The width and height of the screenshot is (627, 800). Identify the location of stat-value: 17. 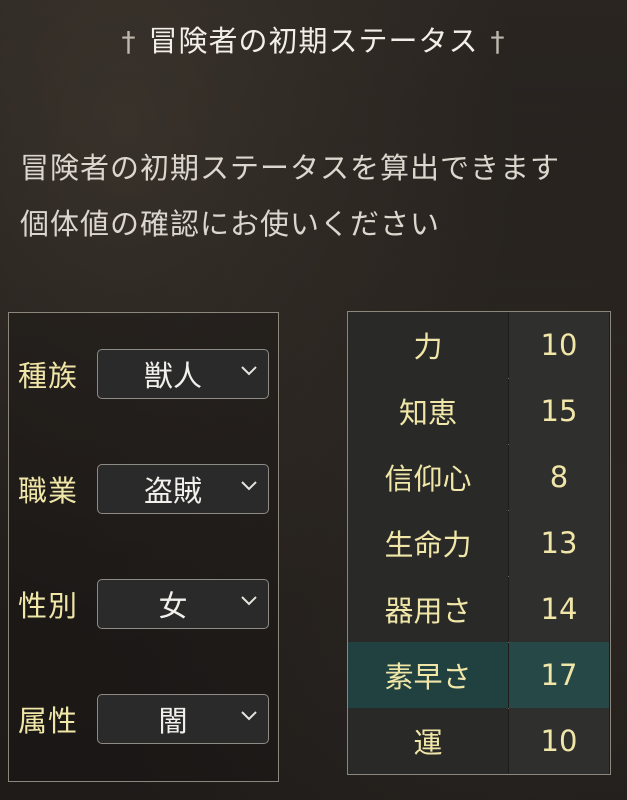
(559, 675).